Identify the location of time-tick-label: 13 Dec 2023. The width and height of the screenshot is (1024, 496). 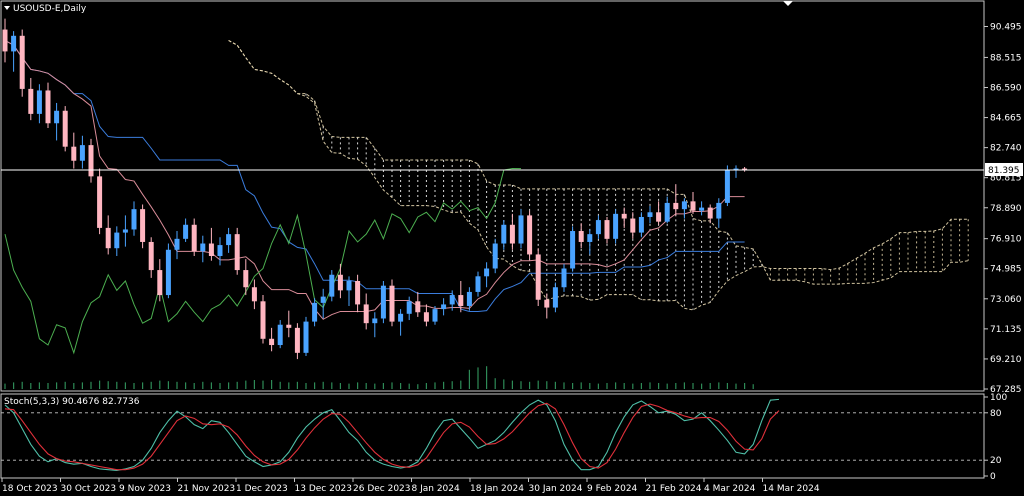
(324, 489).